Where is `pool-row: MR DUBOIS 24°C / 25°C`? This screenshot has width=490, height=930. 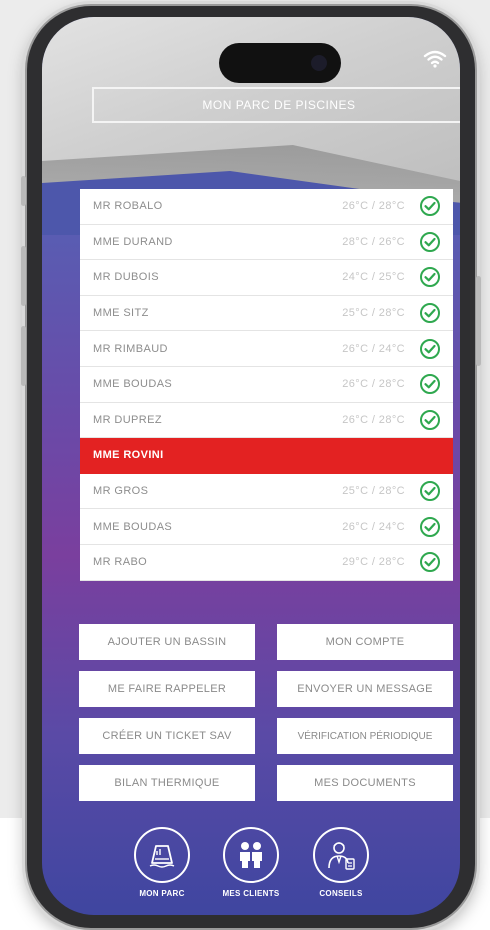
pool-row: MR DUBOIS 24°C / 25°C is located at coordinates (266, 278).